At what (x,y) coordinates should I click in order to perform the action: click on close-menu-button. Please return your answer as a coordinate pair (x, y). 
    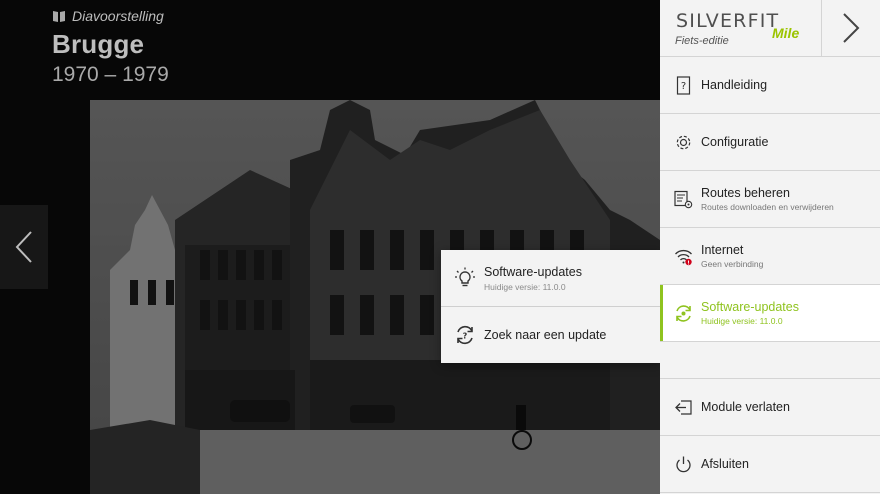
    Looking at the image, I should click on (851, 28).